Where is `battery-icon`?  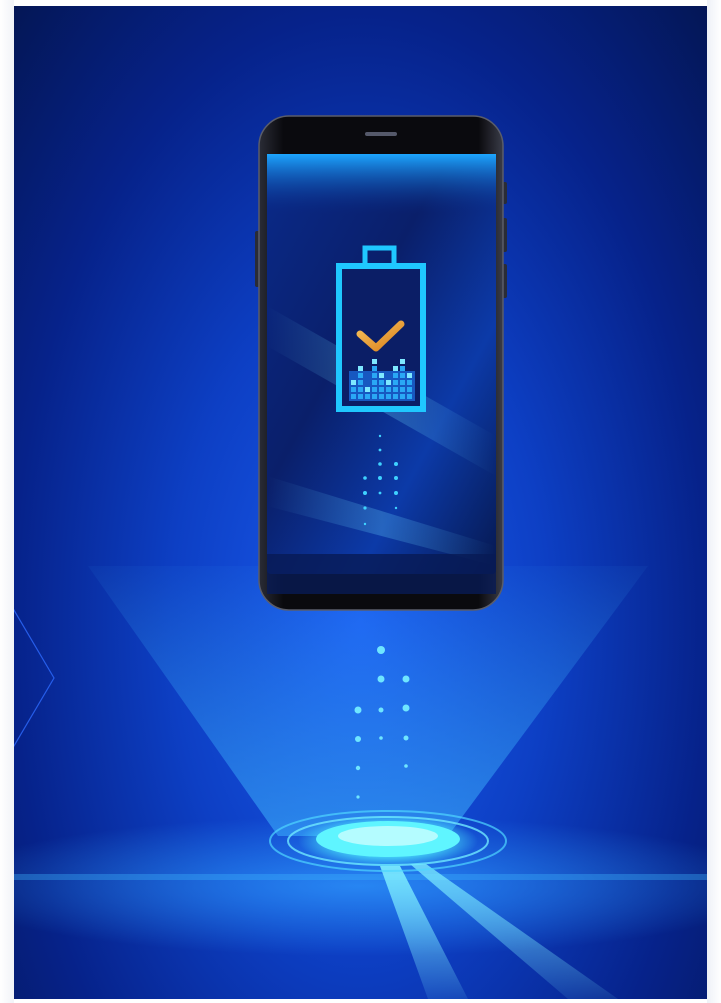
battery-icon is located at coordinates (381, 328).